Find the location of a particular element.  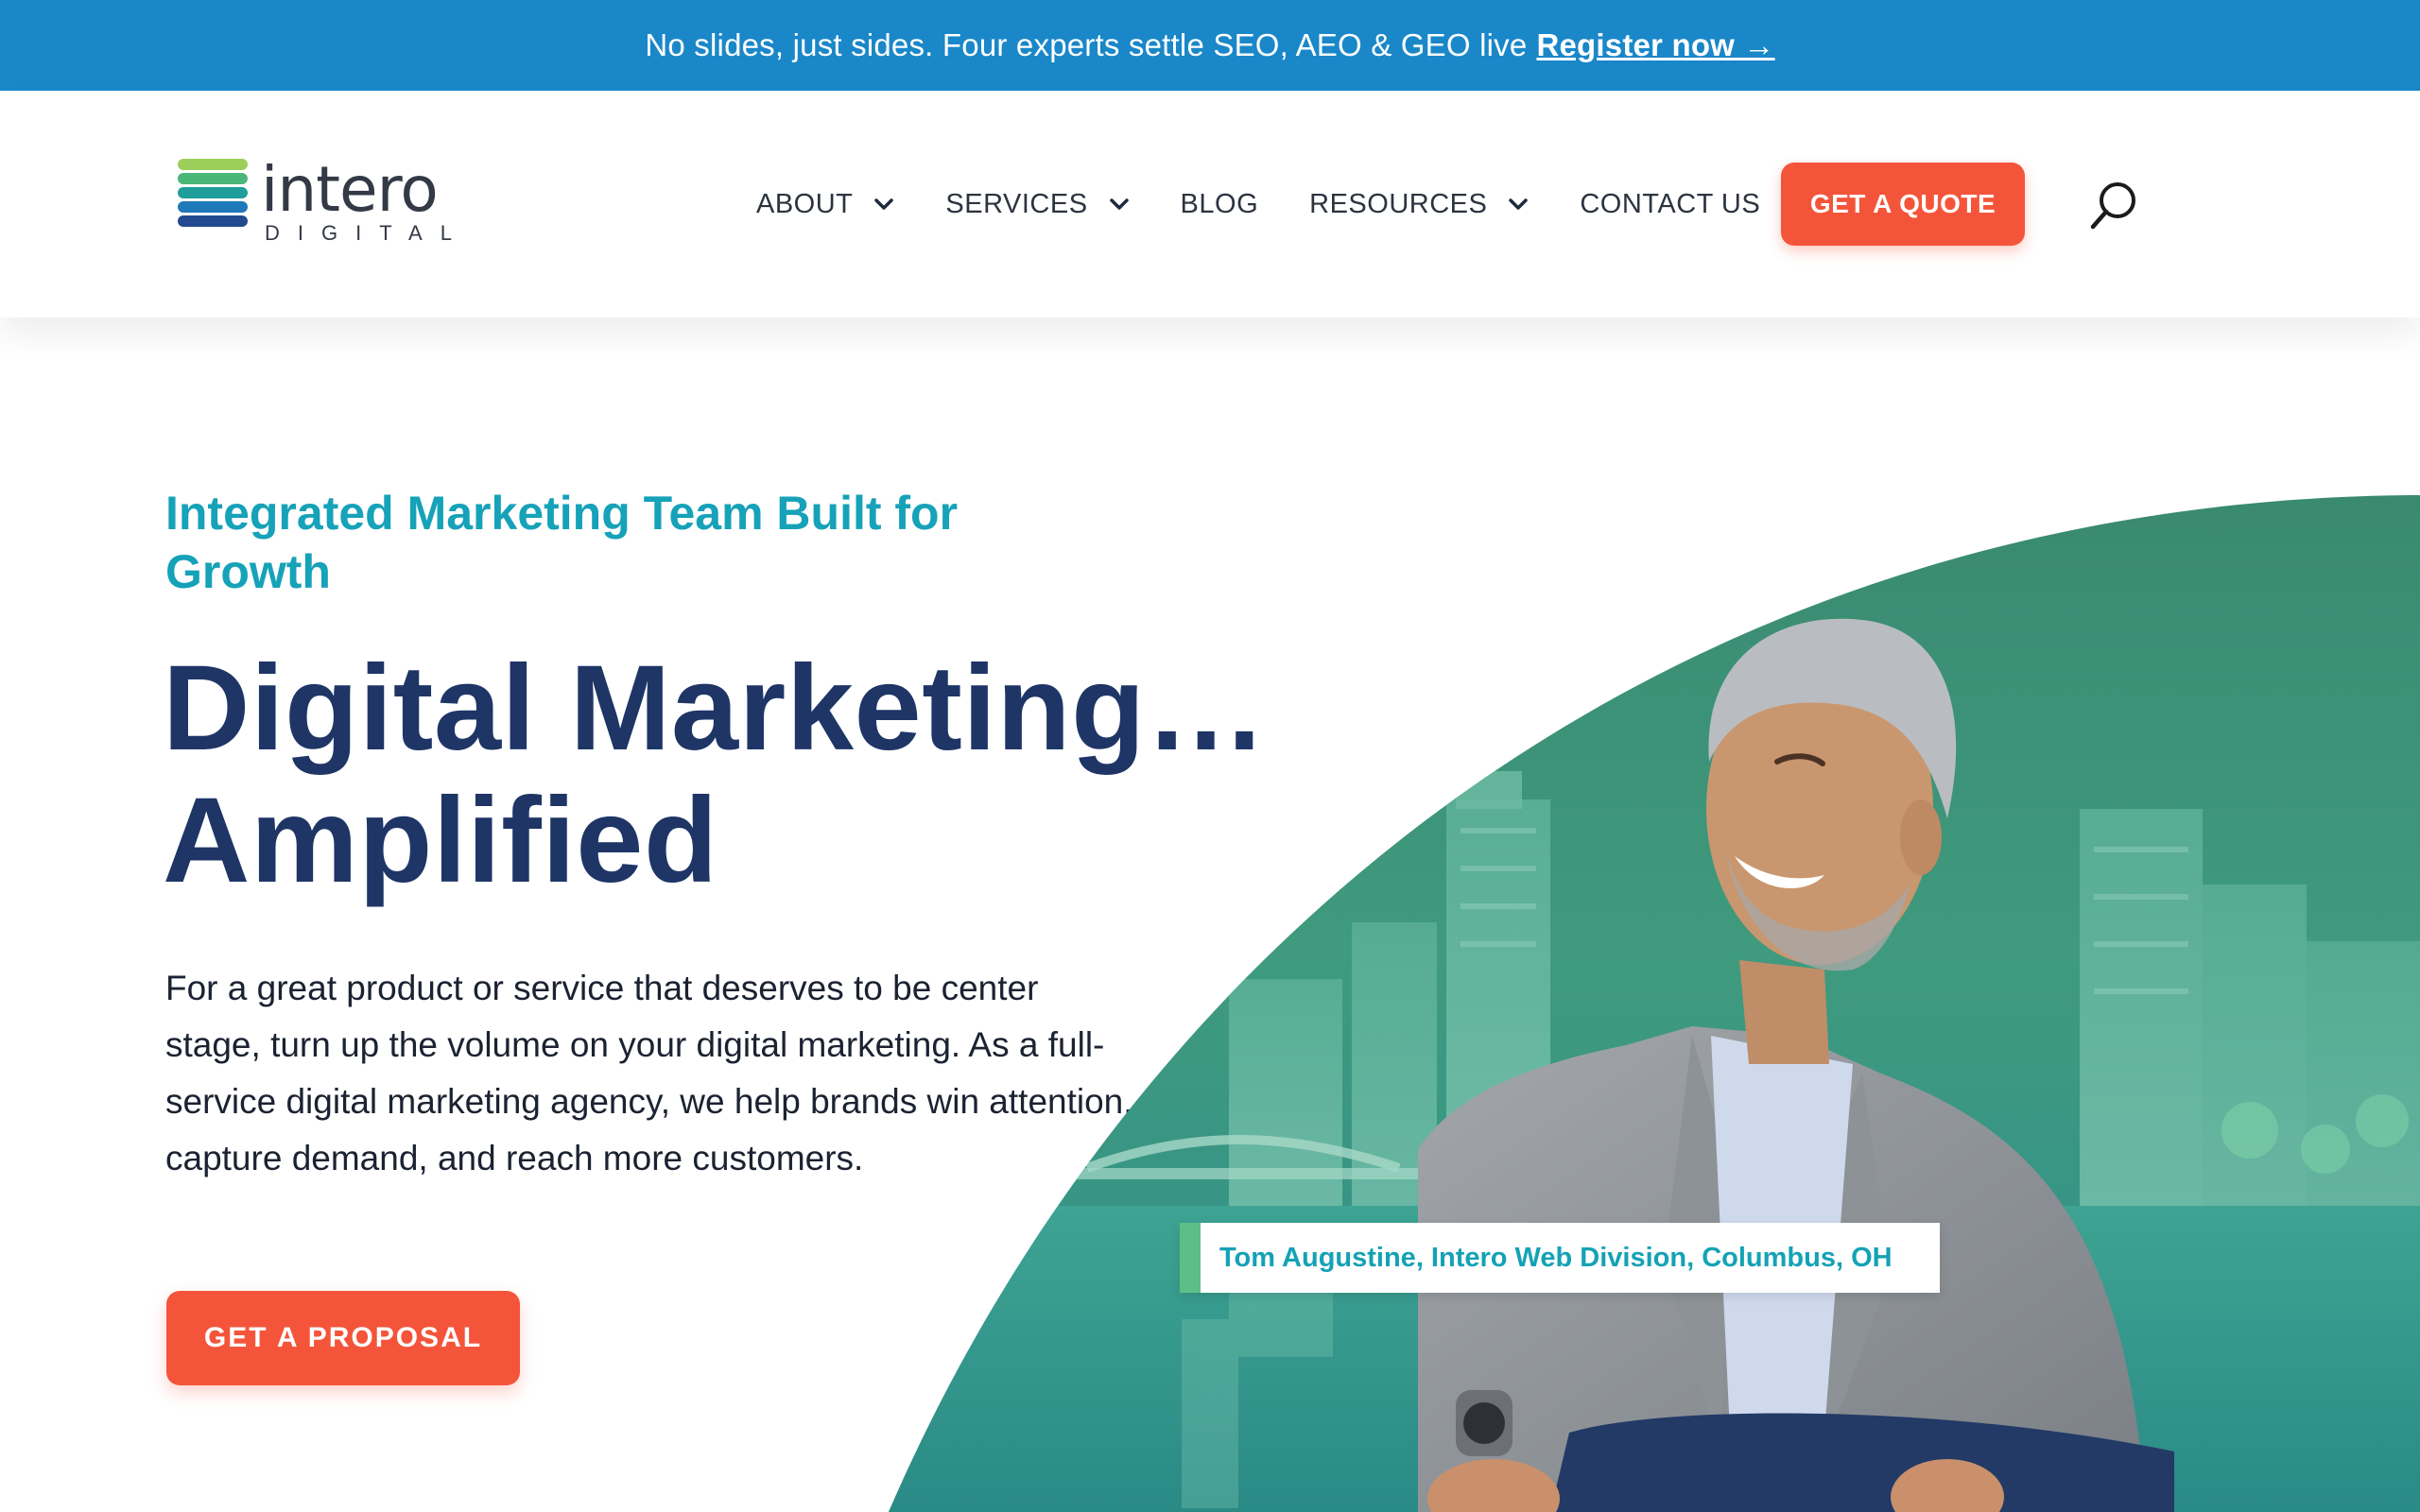

nav-item-services: SERVICES is located at coordinates (1037, 204).